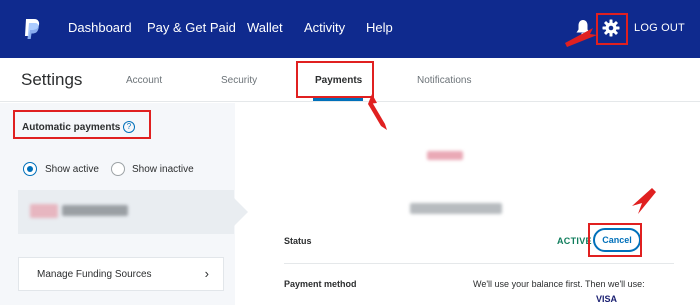 The height and width of the screenshot is (305, 700). What do you see at coordinates (615, 240) in the screenshot?
I see `annotation-box-cancel` at bounding box center [615, 240].